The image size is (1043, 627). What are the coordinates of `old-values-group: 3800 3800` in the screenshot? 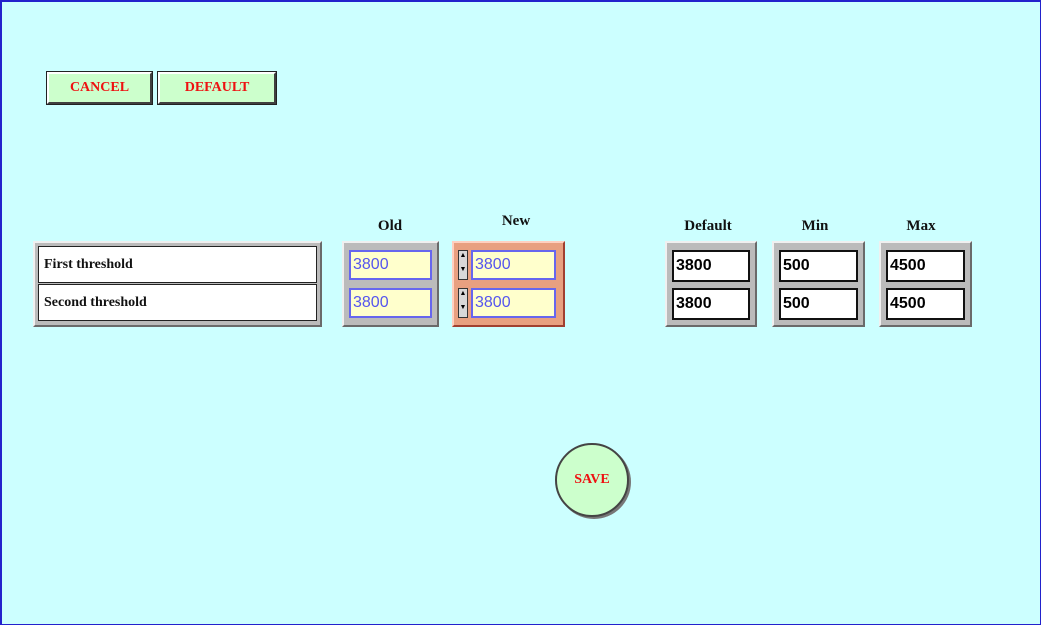 It's located at (390, 284).